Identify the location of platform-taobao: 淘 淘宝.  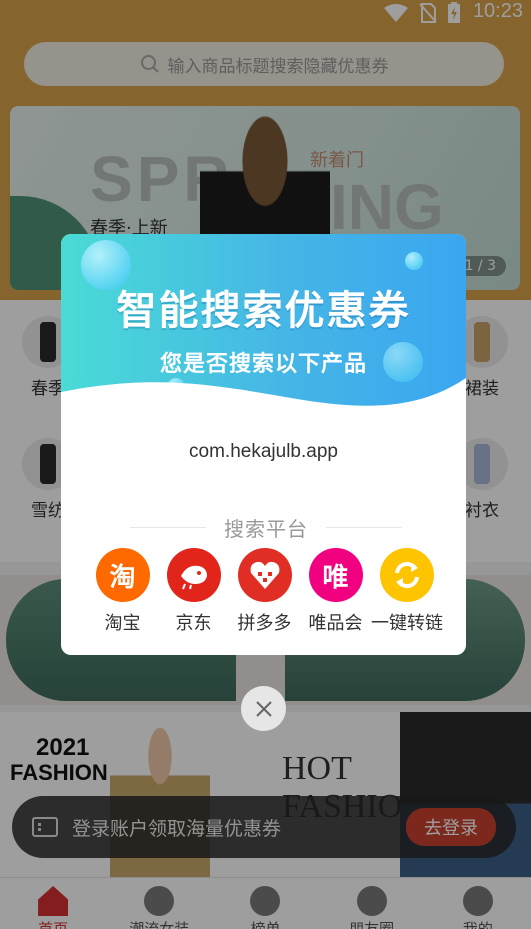
(122, 591).